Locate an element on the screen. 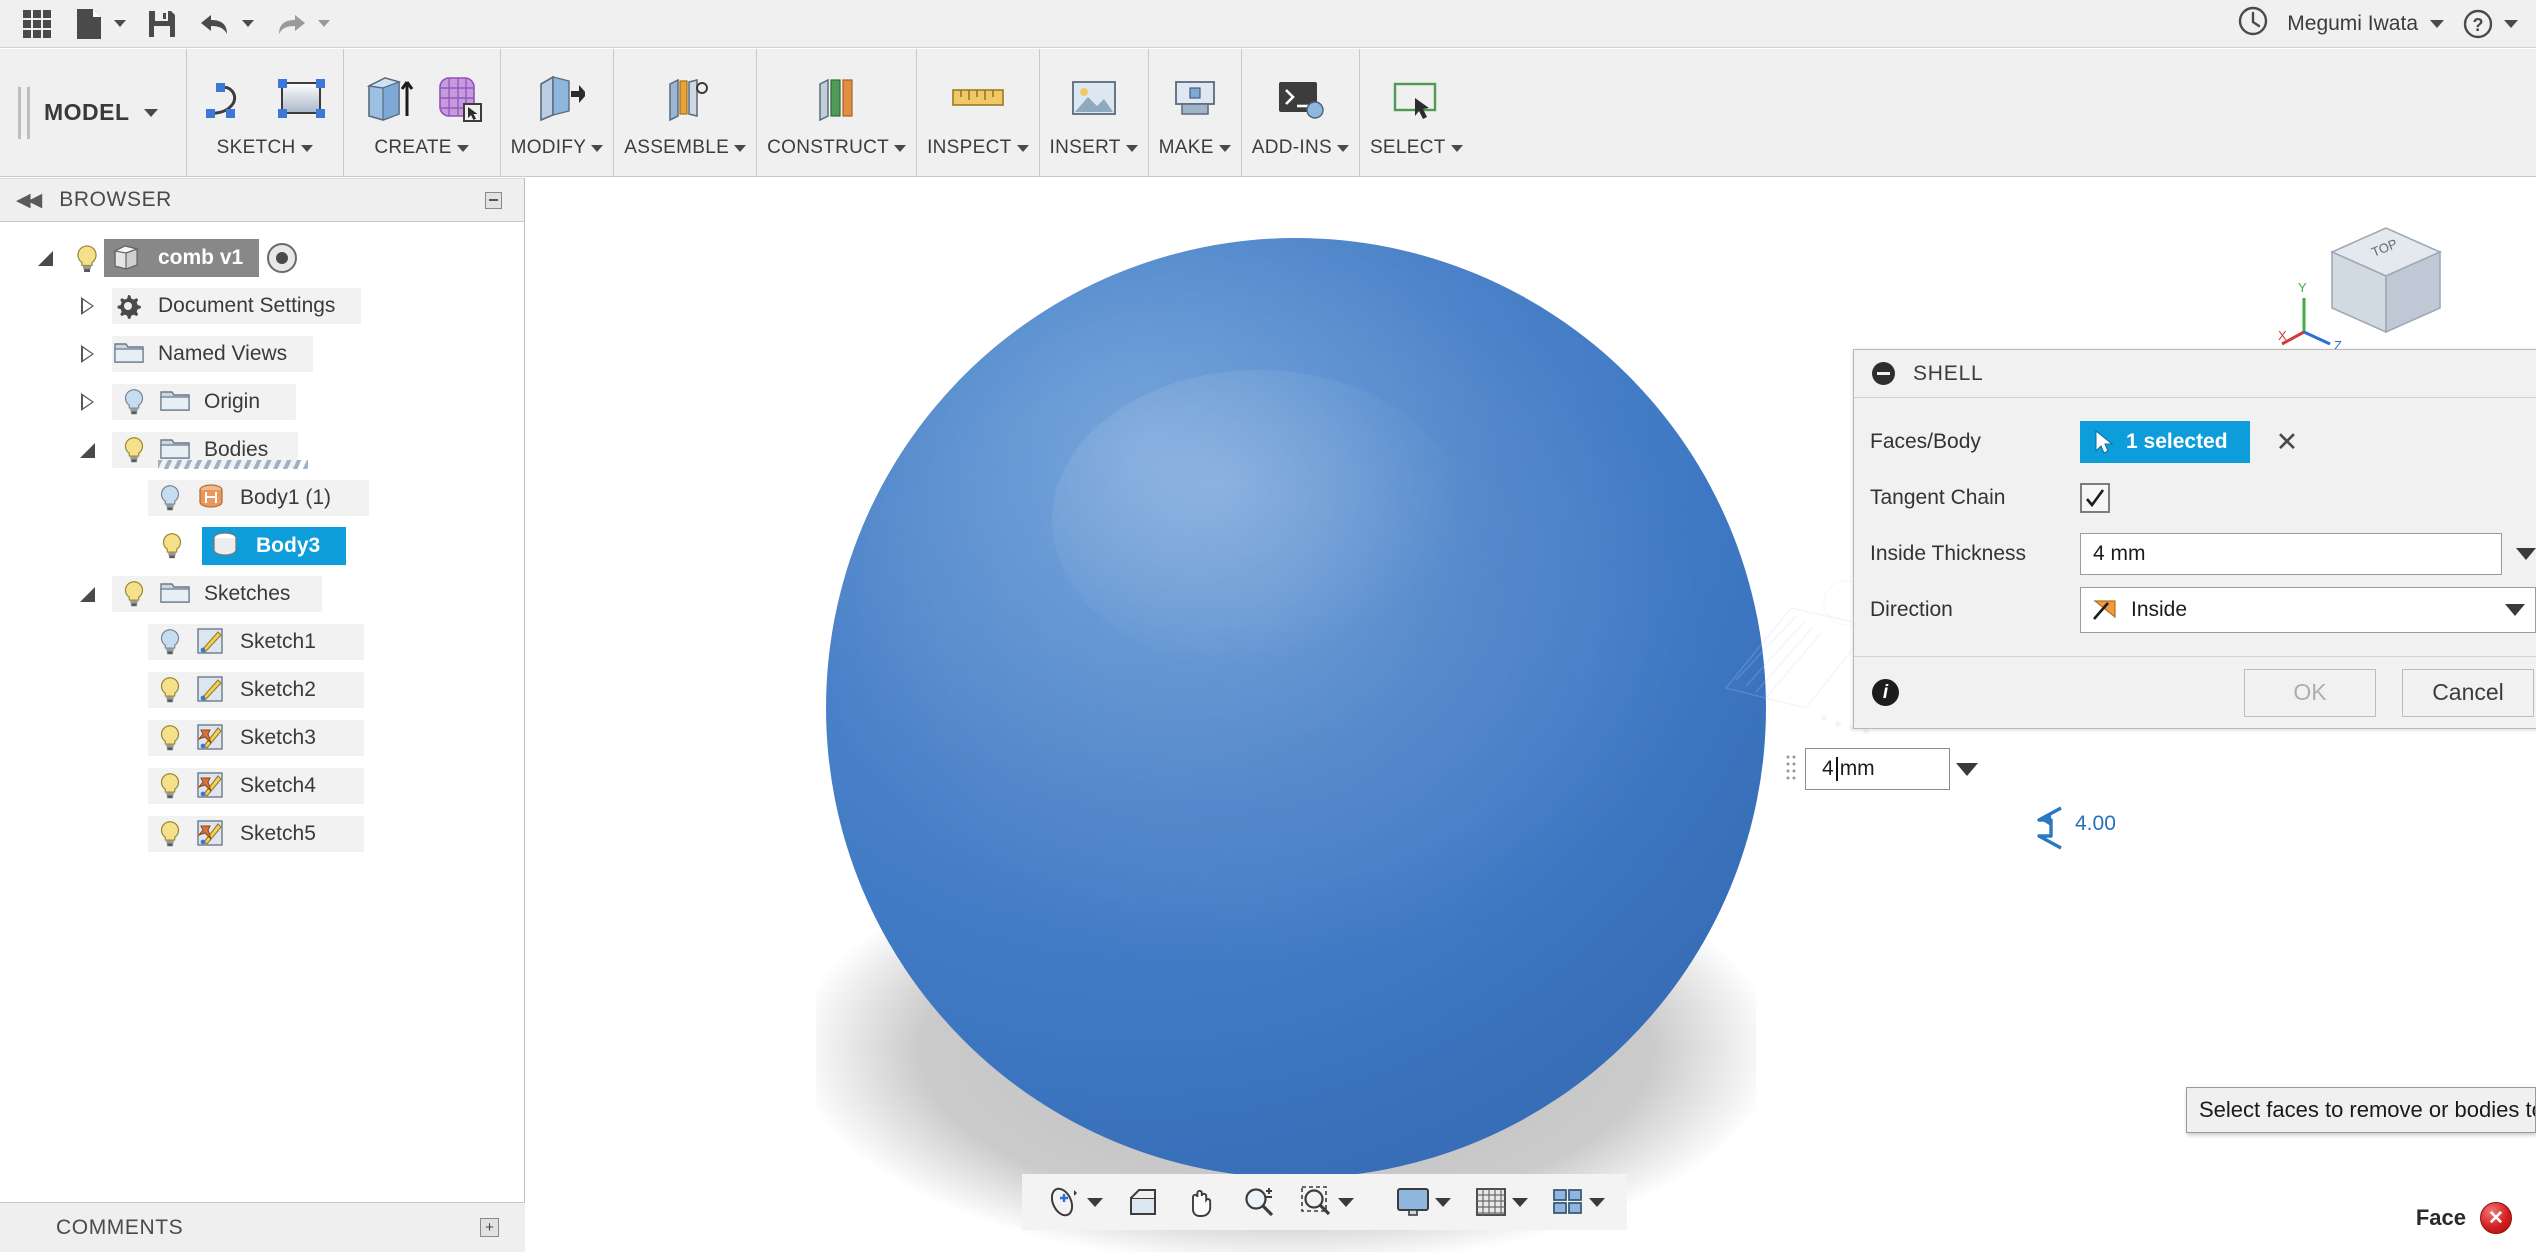 This screenshot has height=1252, width=2536. undo-icon is located at coordinates (226, 24).